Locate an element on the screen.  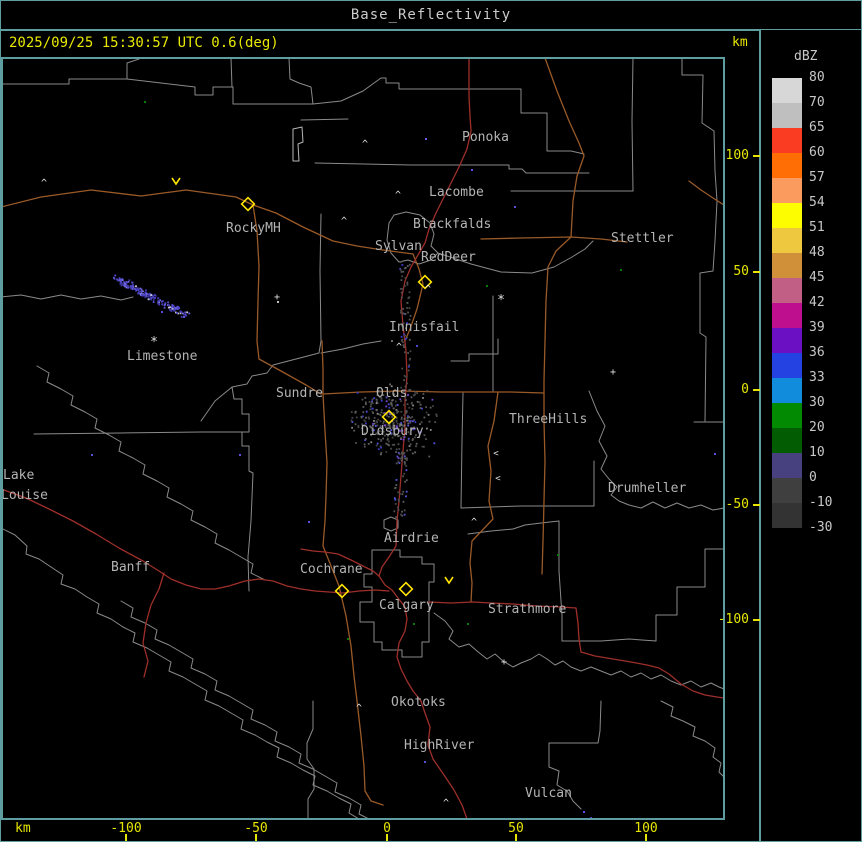
city-label-drumheller: Drumheller is located at coordinates (647, 488).